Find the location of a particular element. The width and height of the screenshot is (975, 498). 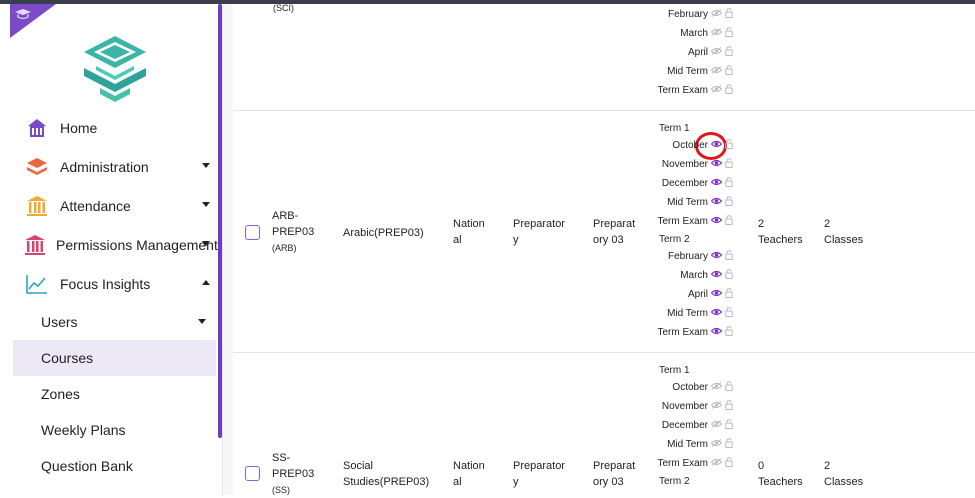

term-period-name: April is located at coordinates (697, 52).